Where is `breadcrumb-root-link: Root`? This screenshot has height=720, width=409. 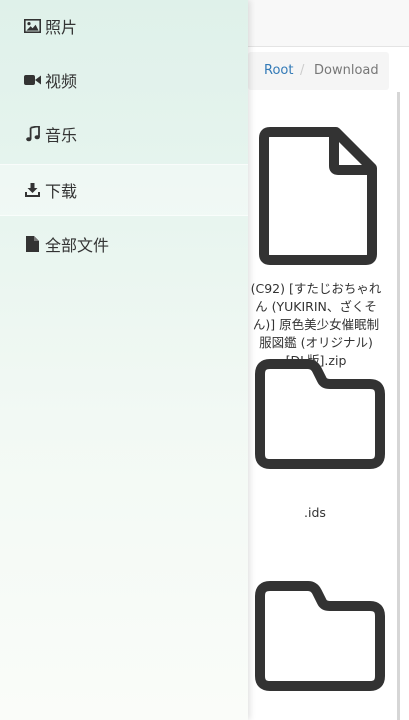 breadcrumb-root-link: Root is located at coordinates (278, 71).